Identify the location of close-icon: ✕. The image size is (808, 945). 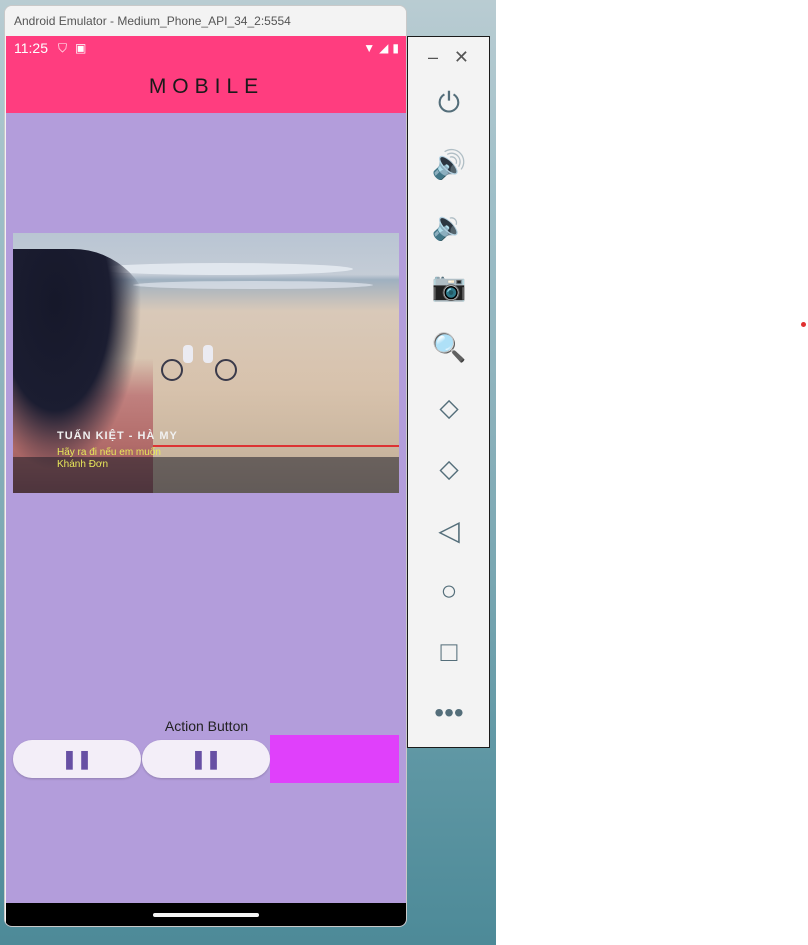
(461, 61).